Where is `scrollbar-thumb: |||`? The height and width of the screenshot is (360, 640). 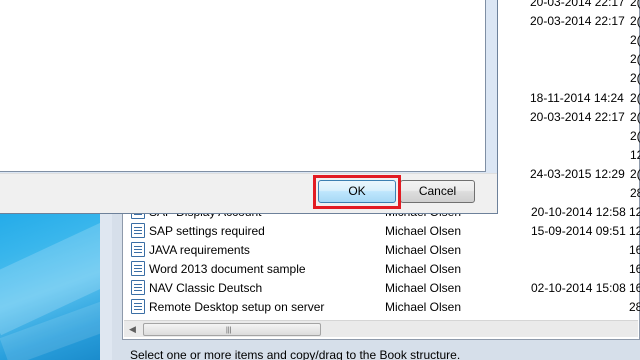
scrollbar-thumb: ||| is located at coordinates (232, 329).